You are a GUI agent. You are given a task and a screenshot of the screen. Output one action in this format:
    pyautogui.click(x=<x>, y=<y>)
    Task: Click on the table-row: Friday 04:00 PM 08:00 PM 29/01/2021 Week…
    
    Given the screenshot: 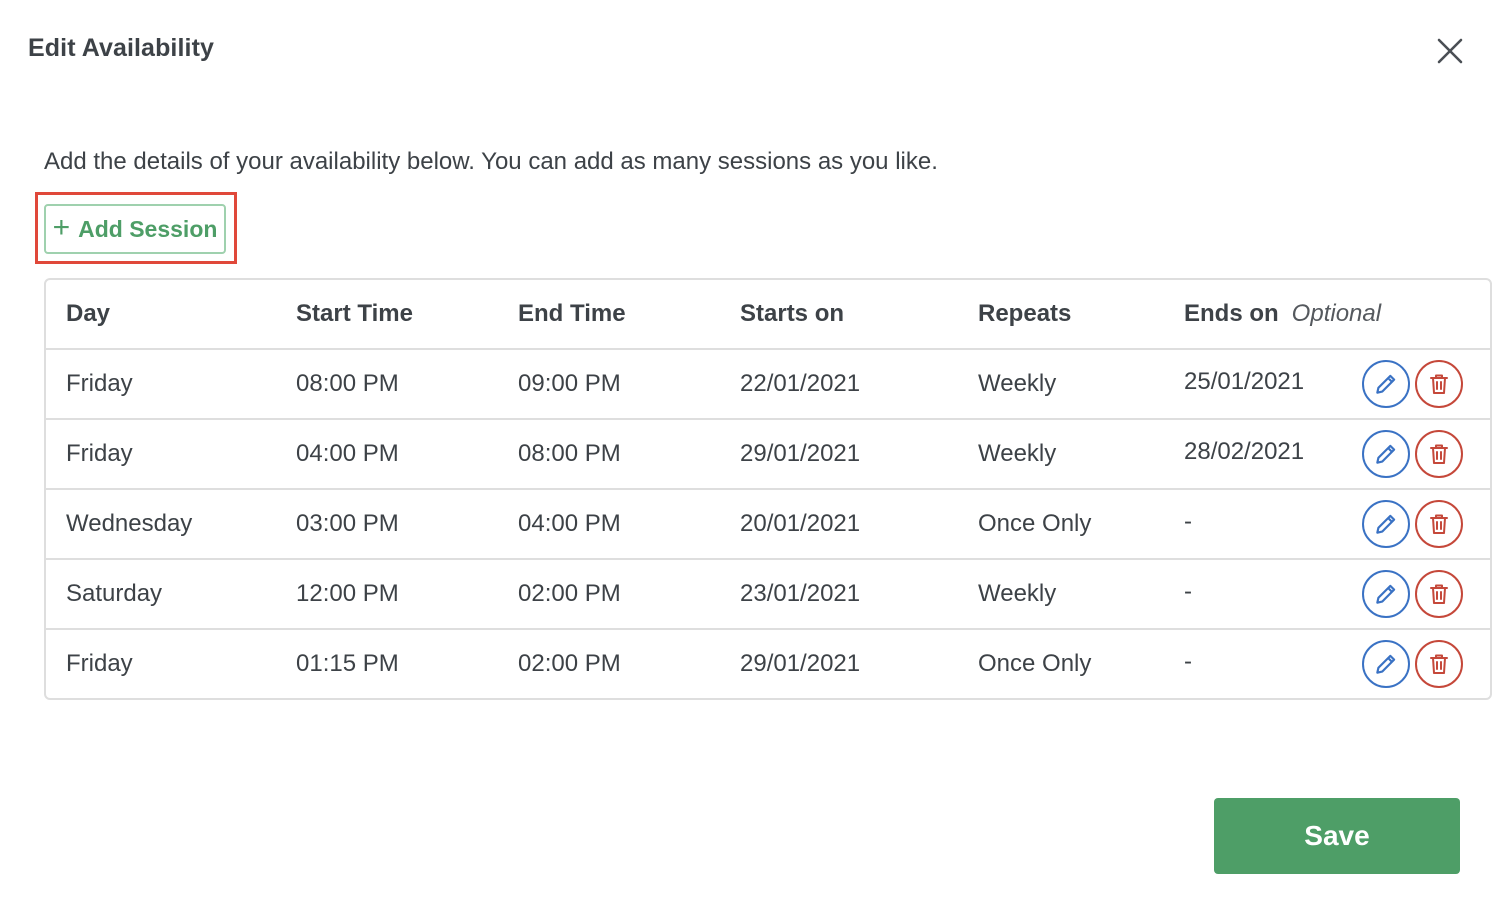 What is the action you would take?
    pyautogui.click(x=768, y=455)
    